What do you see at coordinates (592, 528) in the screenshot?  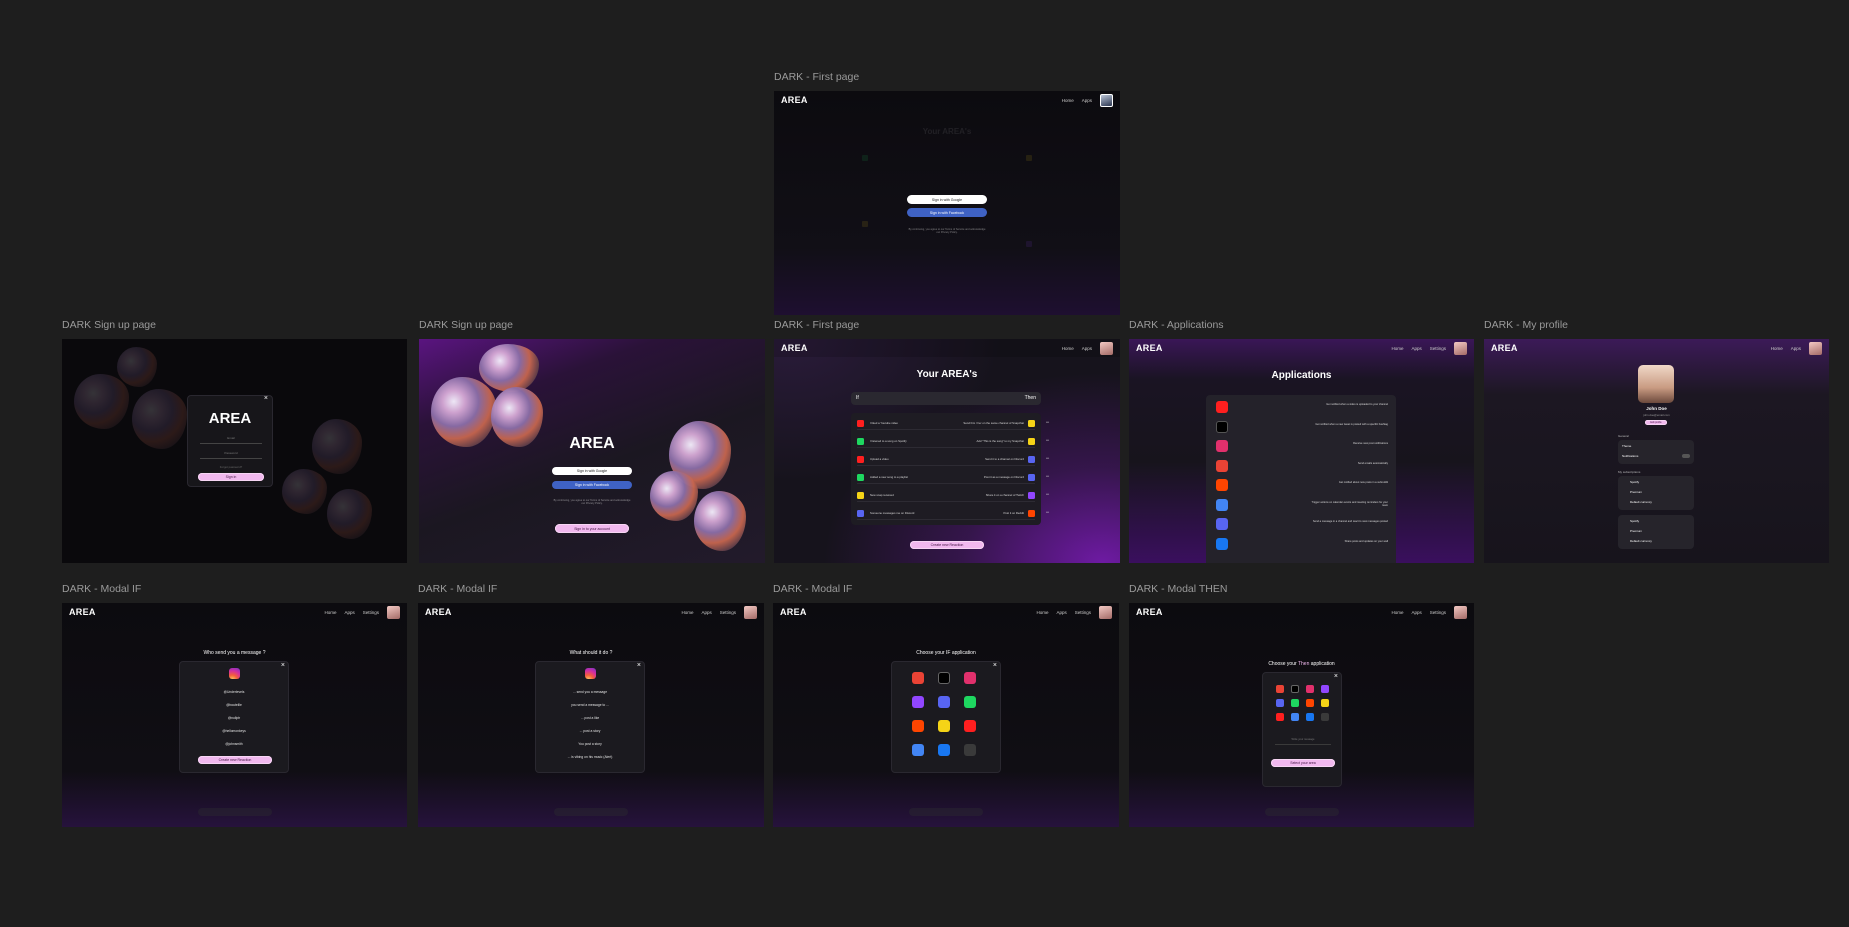 I see `login-button: Sign in to your account` at bounding box center [592, 528].